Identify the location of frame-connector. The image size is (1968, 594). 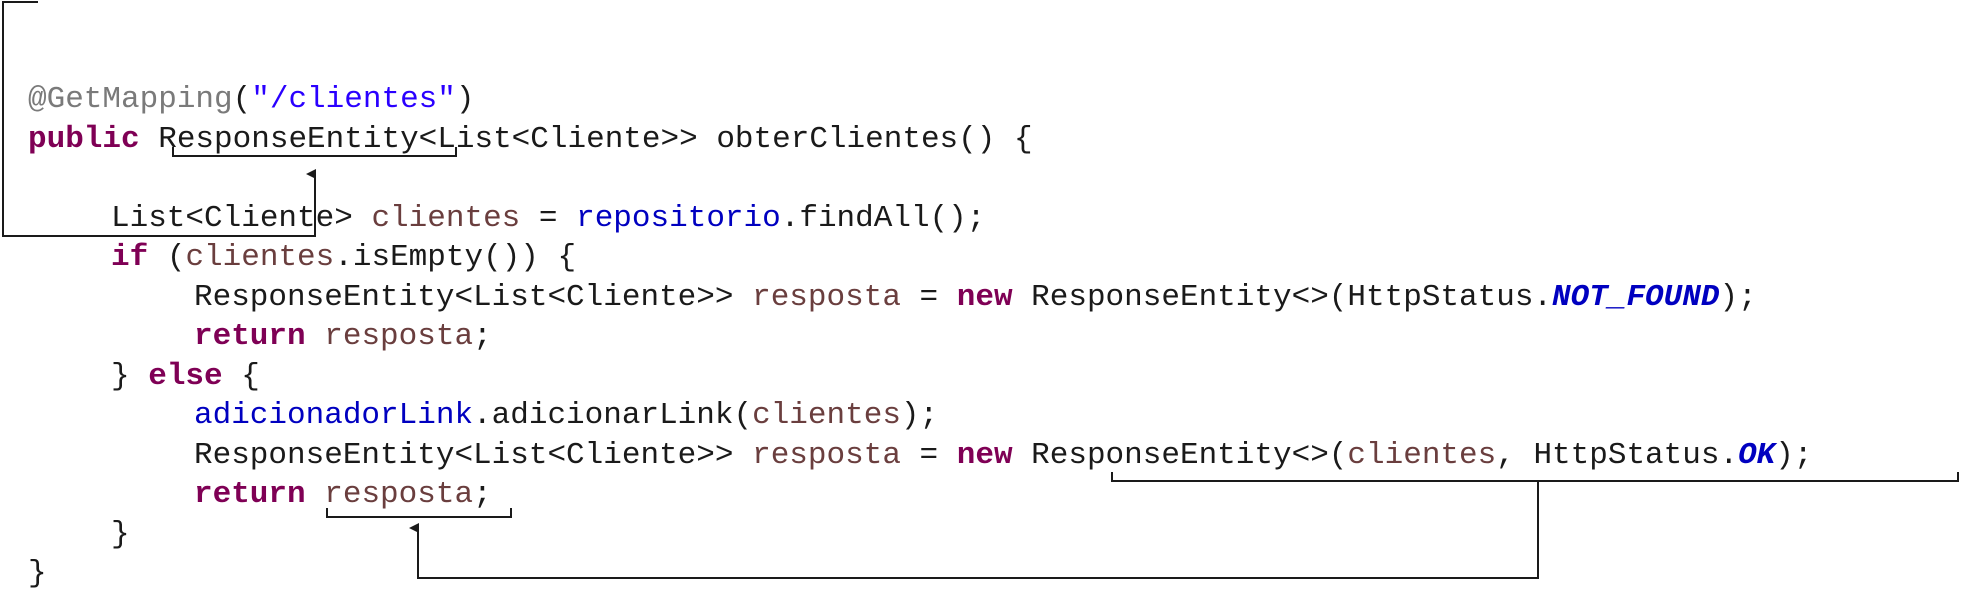
(159, 119).